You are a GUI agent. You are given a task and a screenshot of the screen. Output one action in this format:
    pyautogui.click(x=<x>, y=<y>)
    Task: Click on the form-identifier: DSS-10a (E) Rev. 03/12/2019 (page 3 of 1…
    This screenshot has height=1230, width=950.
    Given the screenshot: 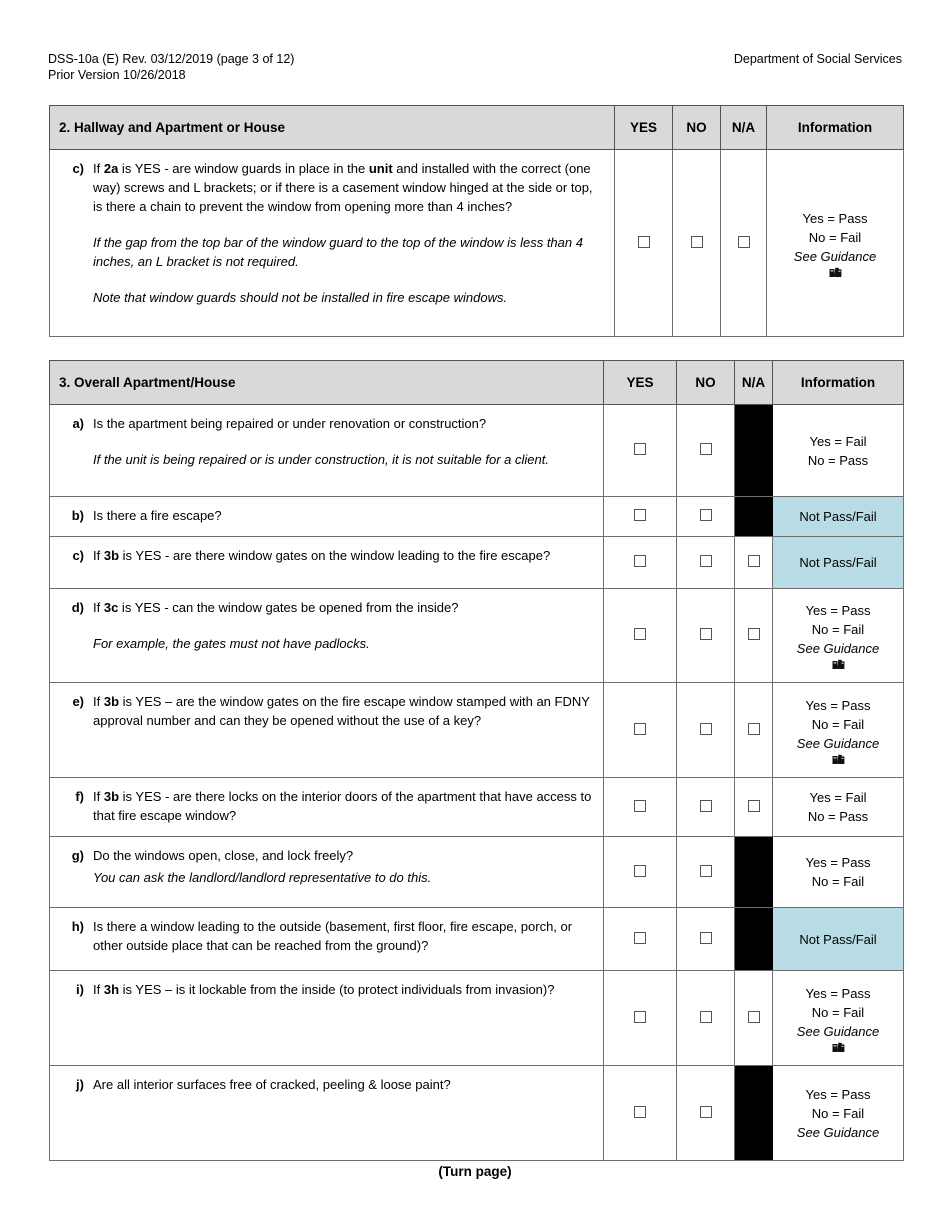 What is the action you would take?
    pyautogui.click(x=171, y=67)
    